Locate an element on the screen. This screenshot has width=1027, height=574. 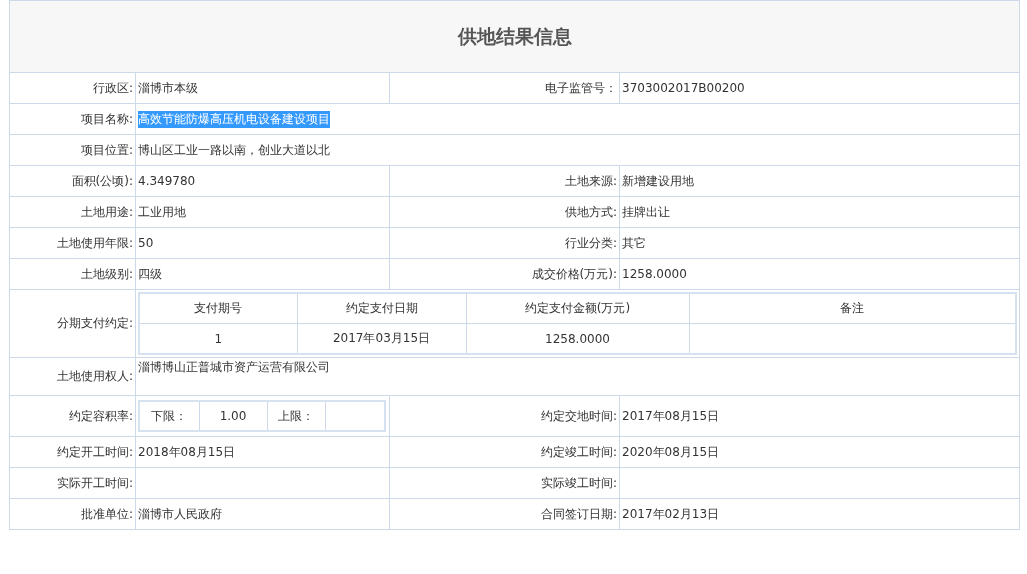
field-label: 土地使用权人: is located at coordinates (72, 376).